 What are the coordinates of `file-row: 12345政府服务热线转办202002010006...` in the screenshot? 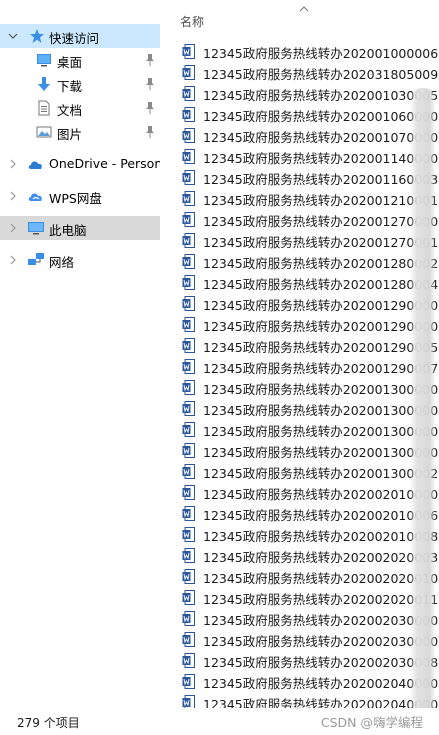 It's located at (305, 513).